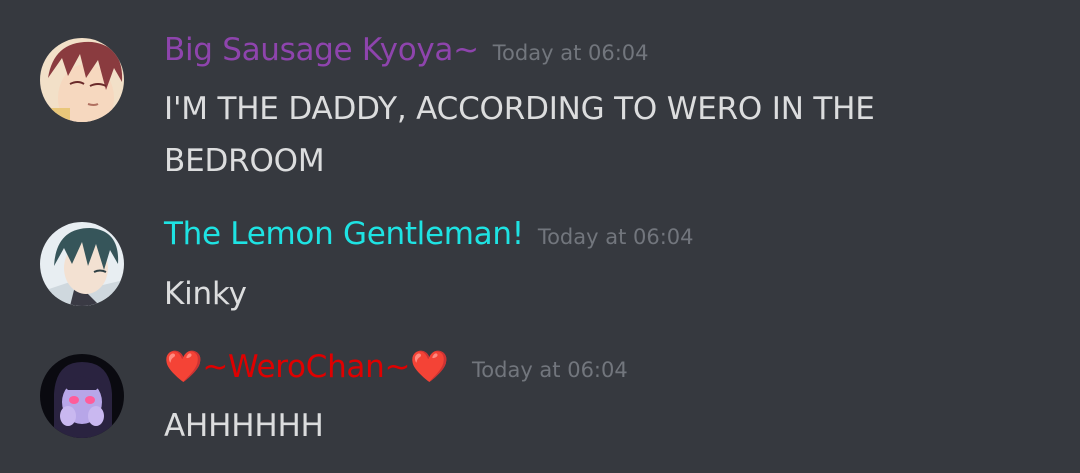  Describe the element at coordinates (244, 161) in the screenshot. I see `message-line: BEDROOM` at that location.